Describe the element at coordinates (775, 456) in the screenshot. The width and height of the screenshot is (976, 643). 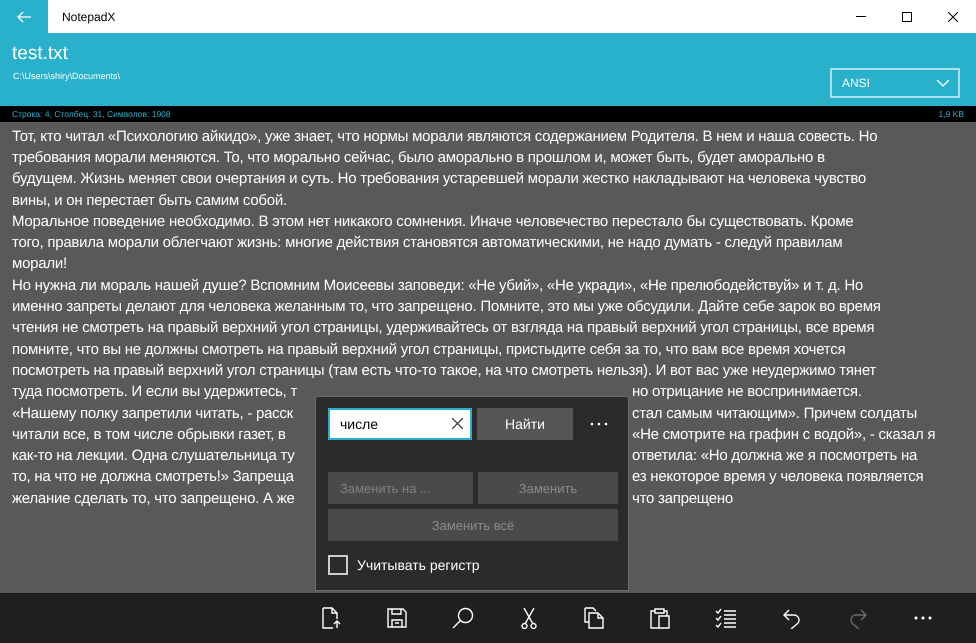
I see `text-line: ответила: «Но должна же я посмотреть на` at that location.